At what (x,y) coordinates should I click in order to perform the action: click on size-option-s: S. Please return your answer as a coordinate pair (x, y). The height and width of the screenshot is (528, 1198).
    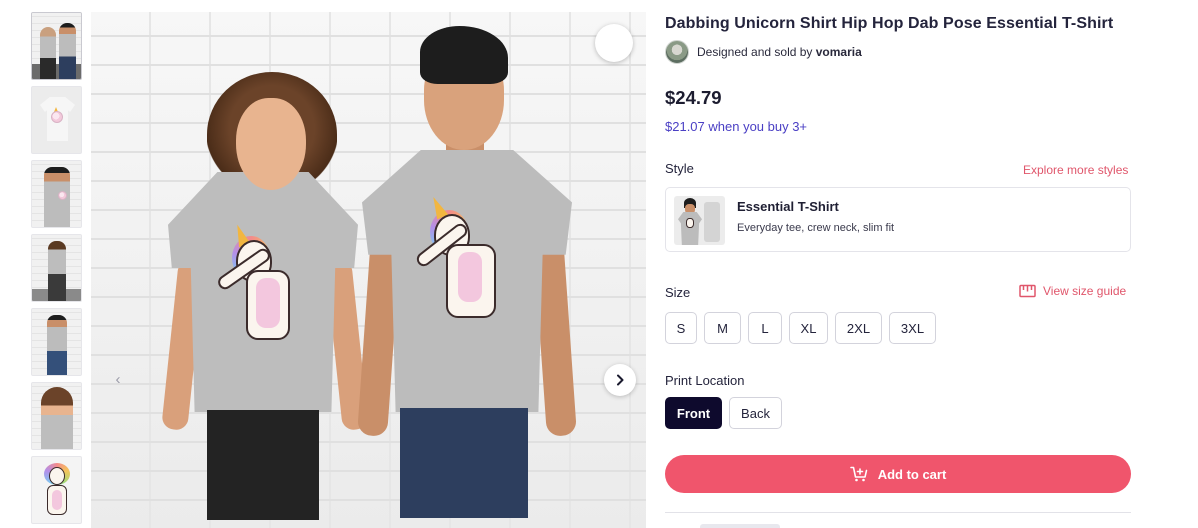
    Looking at the image, I should click on (681, 328).